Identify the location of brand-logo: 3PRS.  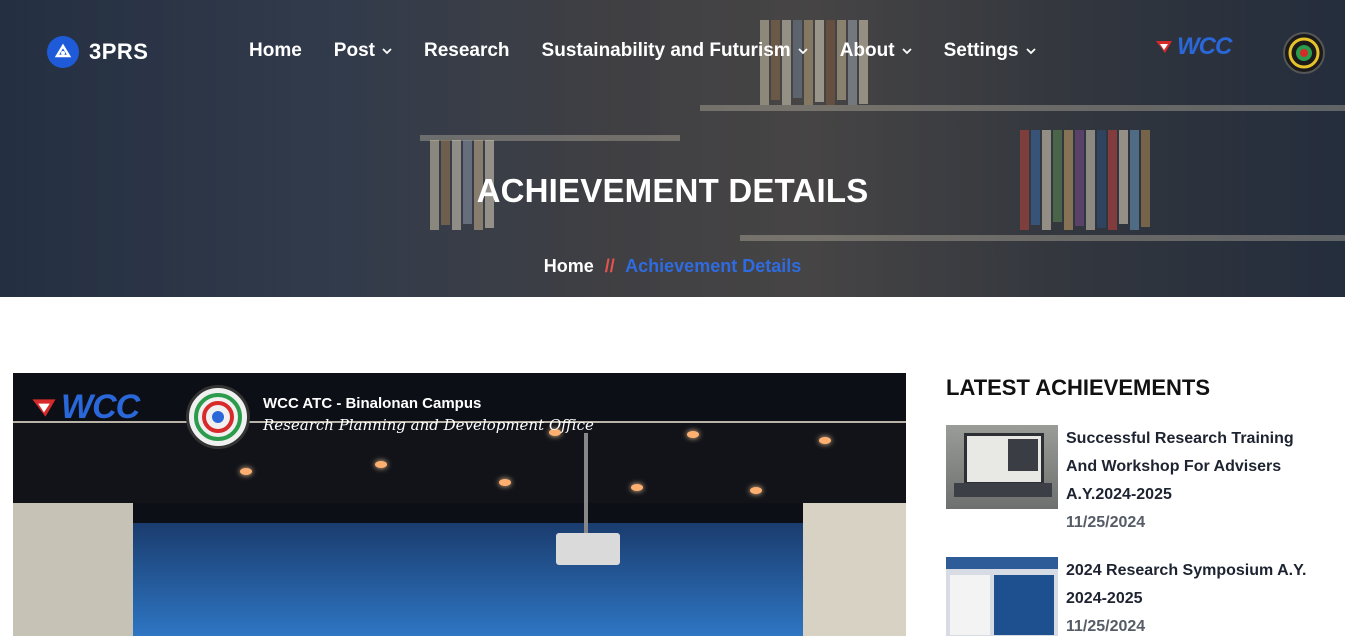
(97, 52).